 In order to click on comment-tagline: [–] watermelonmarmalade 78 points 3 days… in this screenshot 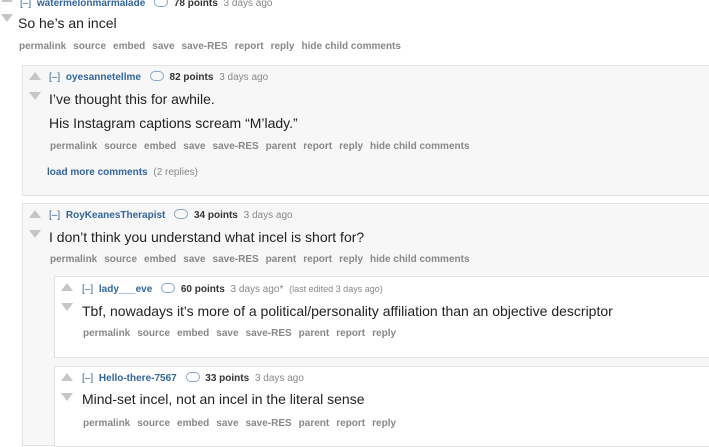, I will do `click(146, 4)`.